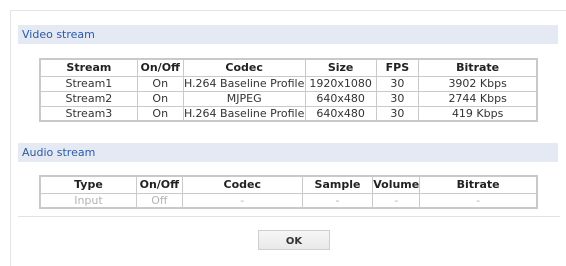 This screenshot has height=266, width=566. What do you see at coordinates (478, 98) in the screenshot?
I see `cell-bitrate: 2744 Kbps` at bounding box center [478, 98].